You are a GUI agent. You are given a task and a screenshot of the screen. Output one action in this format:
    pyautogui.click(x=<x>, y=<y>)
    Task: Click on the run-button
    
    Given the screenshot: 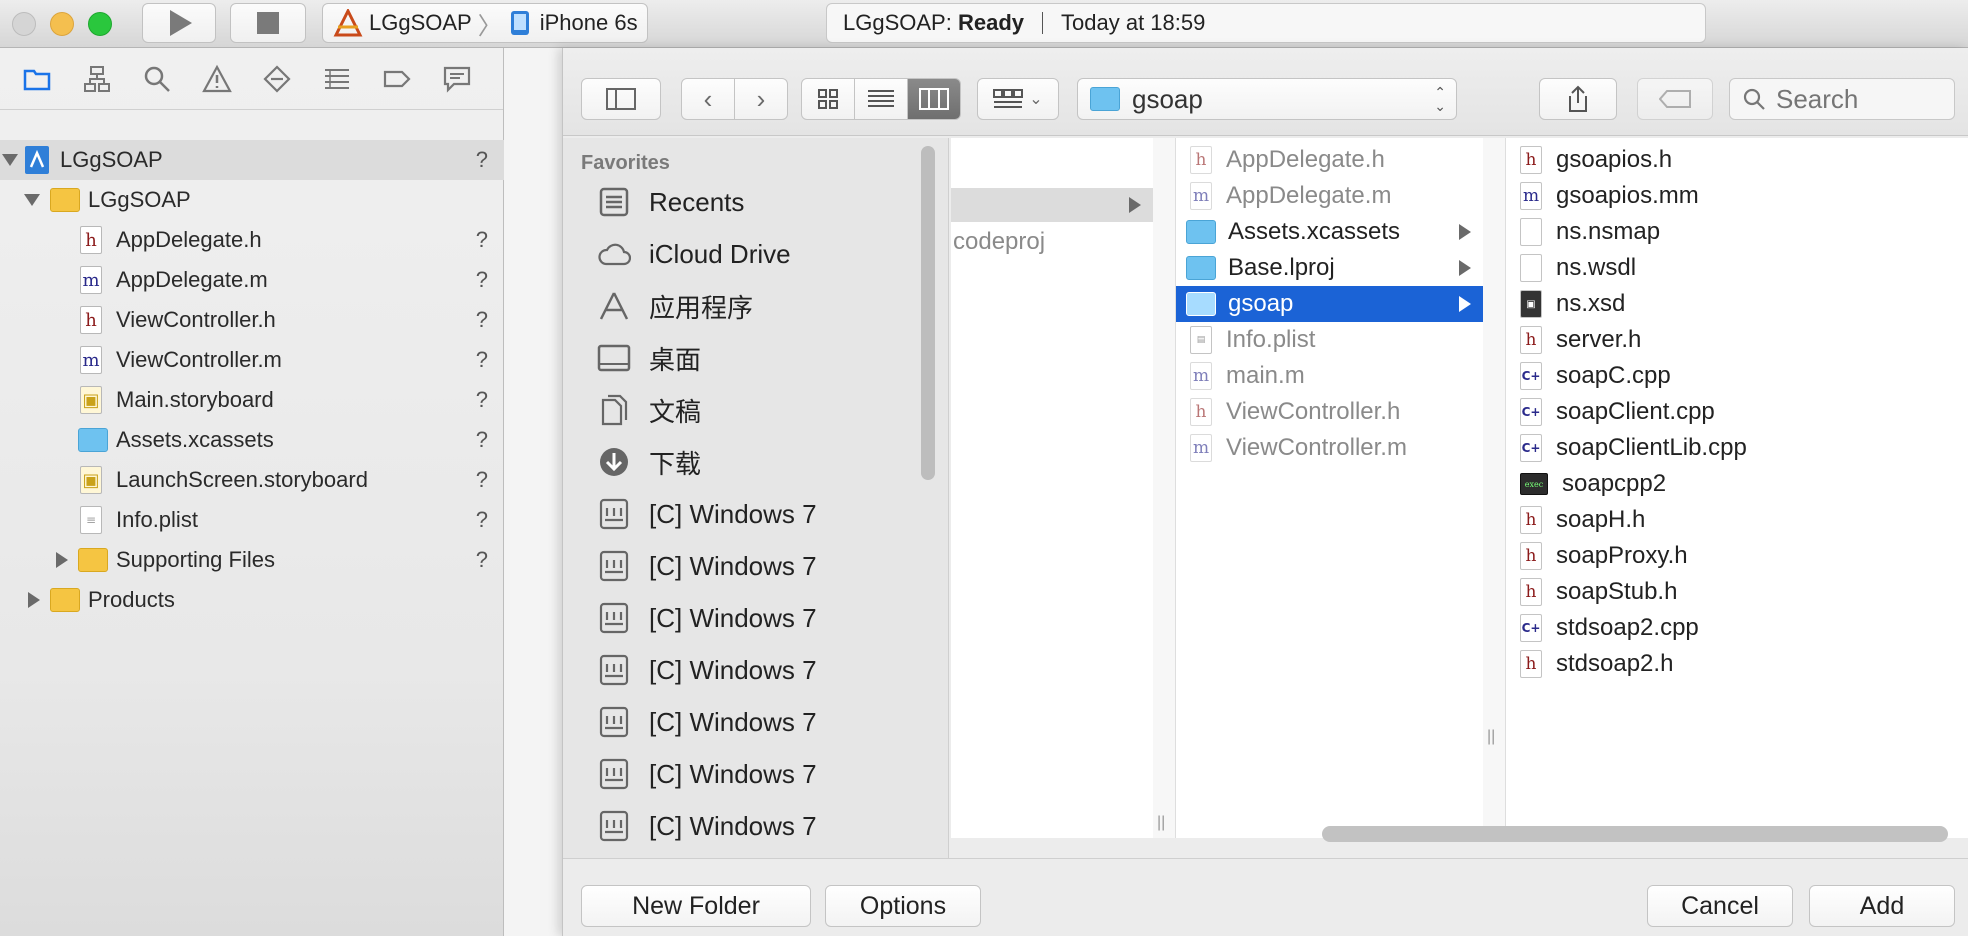 What is the action you would take?
    pyautogui.click(x=179, y=23)
    